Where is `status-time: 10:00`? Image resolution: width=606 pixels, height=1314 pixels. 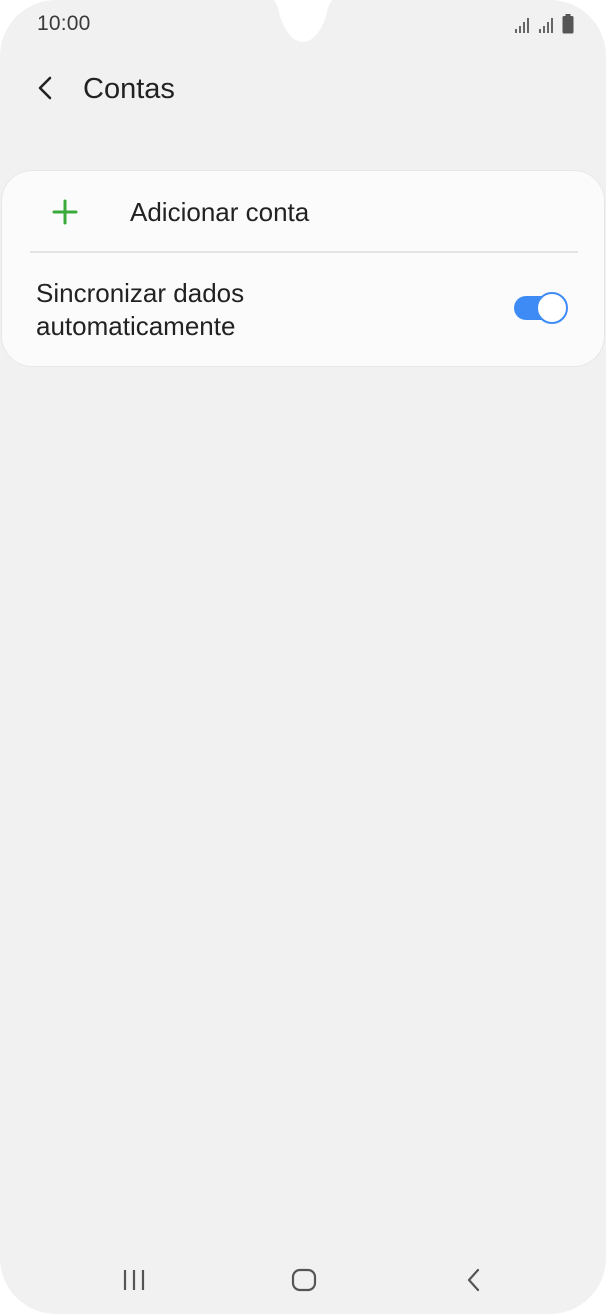
status-time: 10:00 is located at coordinates (64, 23).